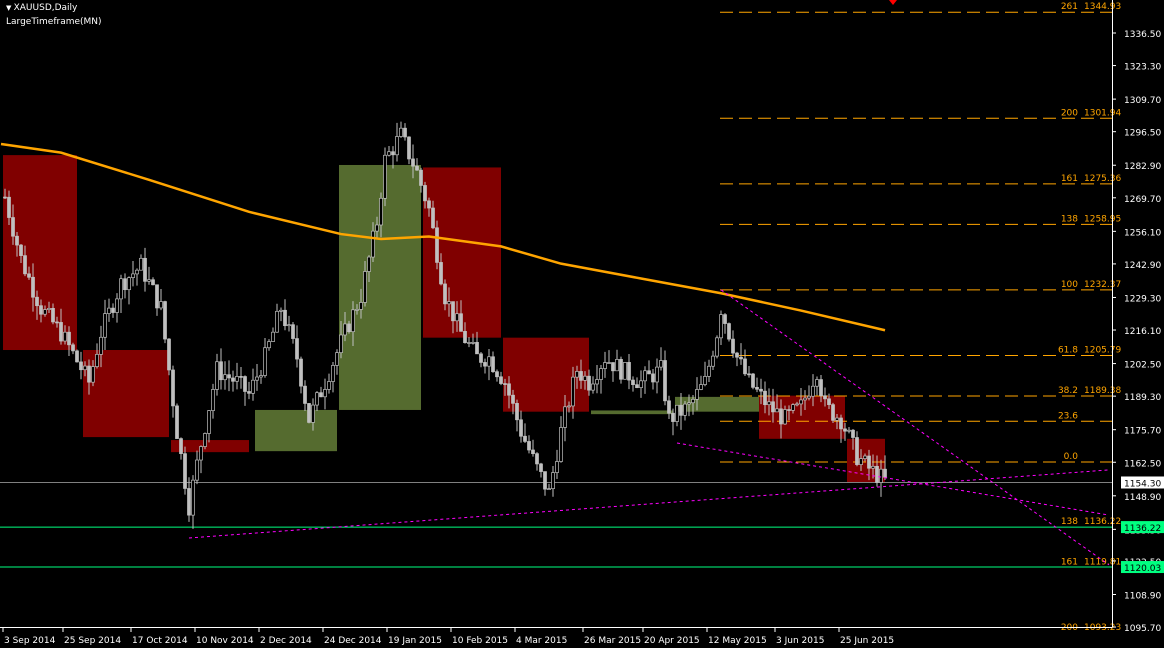  Describe the element at coordinates (1069, 113) in the screenshot. I see `fib-level-label: 200` at that location.